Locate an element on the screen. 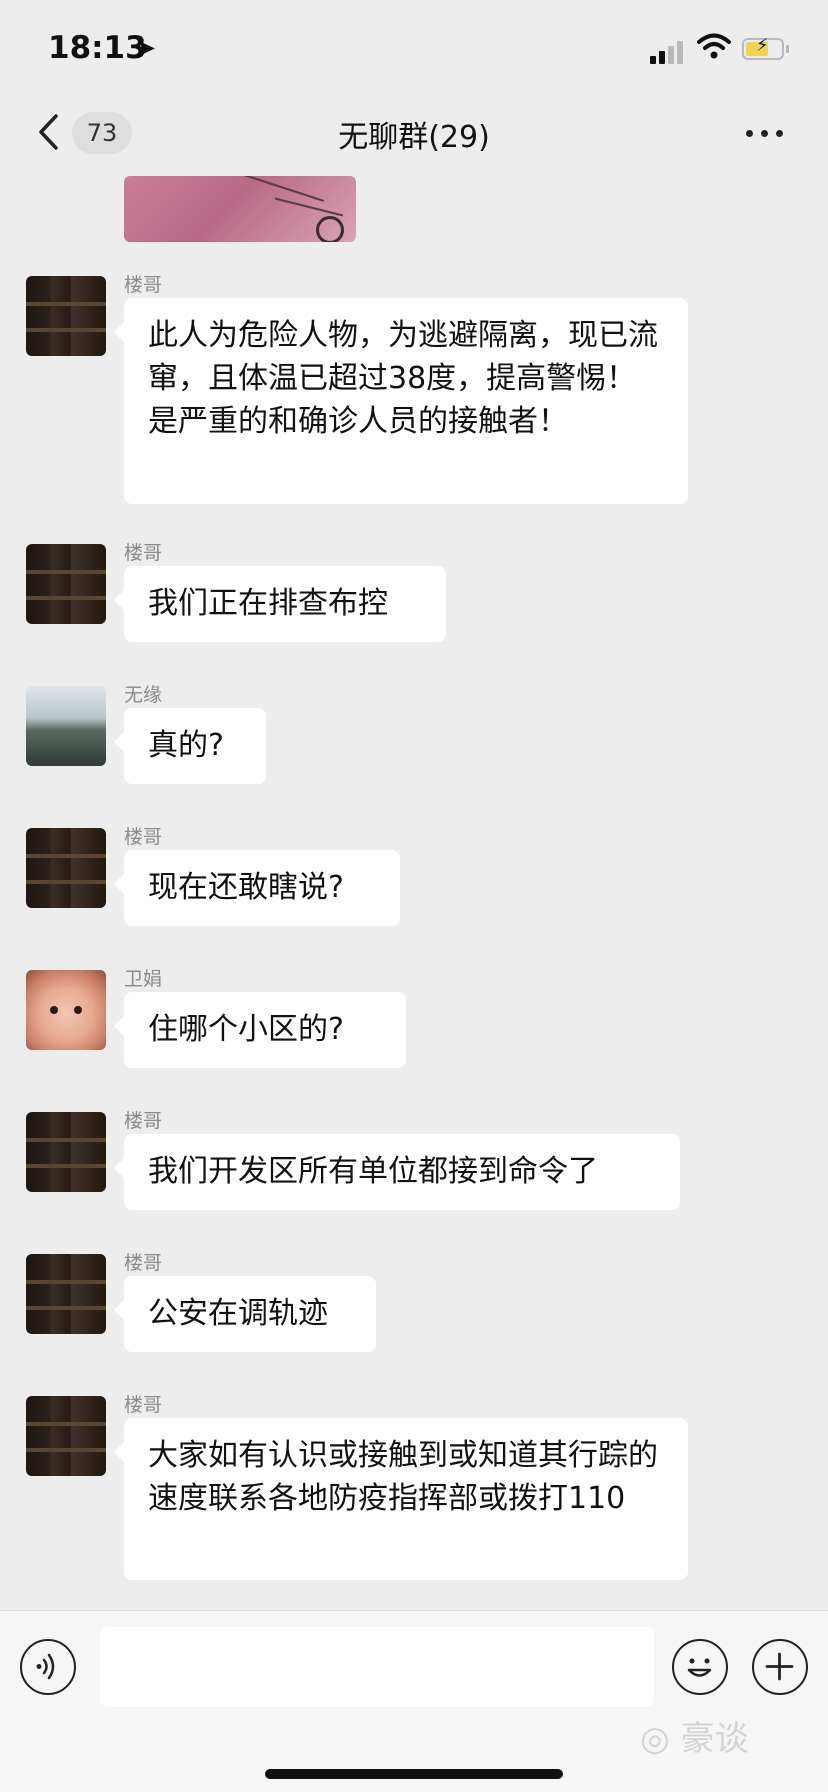 Image resolution: width=828 pixels, height=1792 pixels. chevron-left-icon is located at coordinates (48, 132).